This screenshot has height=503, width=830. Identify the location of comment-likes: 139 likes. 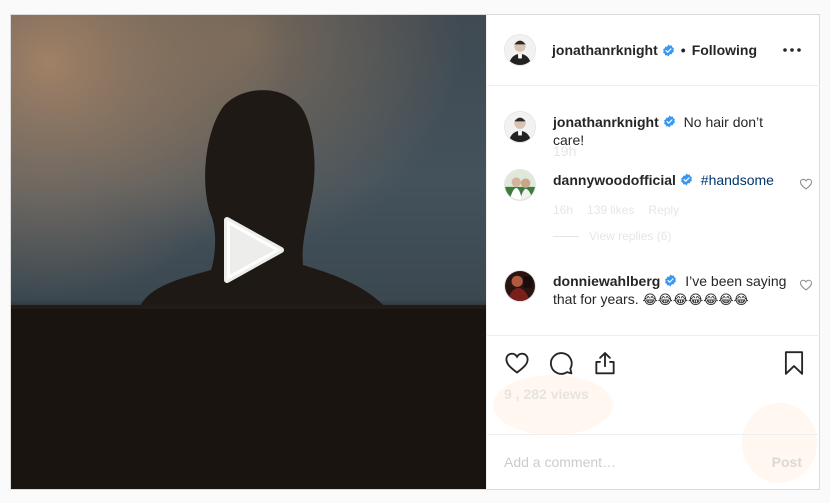
(610, 210).